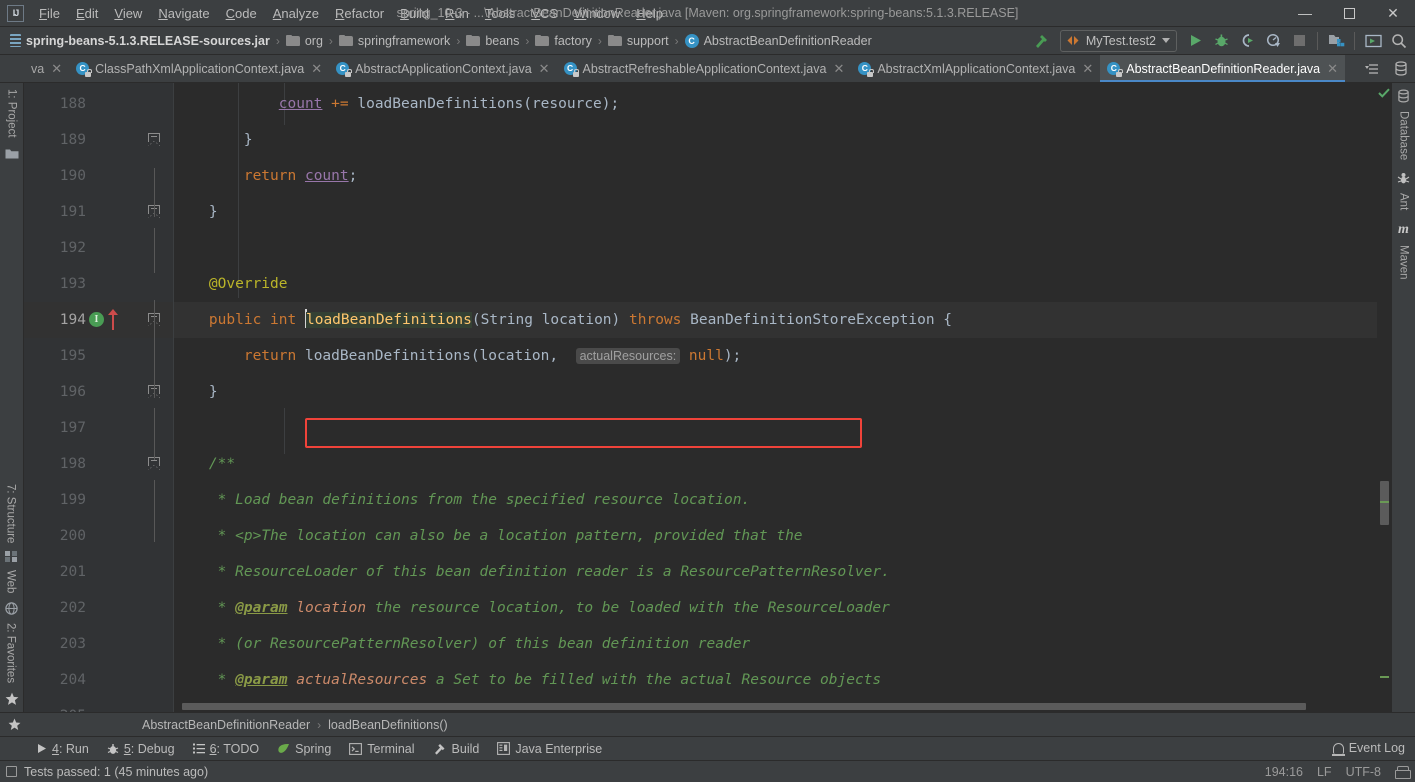 This screenshot has width=1415, height=782. Describe the element at coordinates (1349, 13) in the screenshot. I see `maximize-button` at that location.